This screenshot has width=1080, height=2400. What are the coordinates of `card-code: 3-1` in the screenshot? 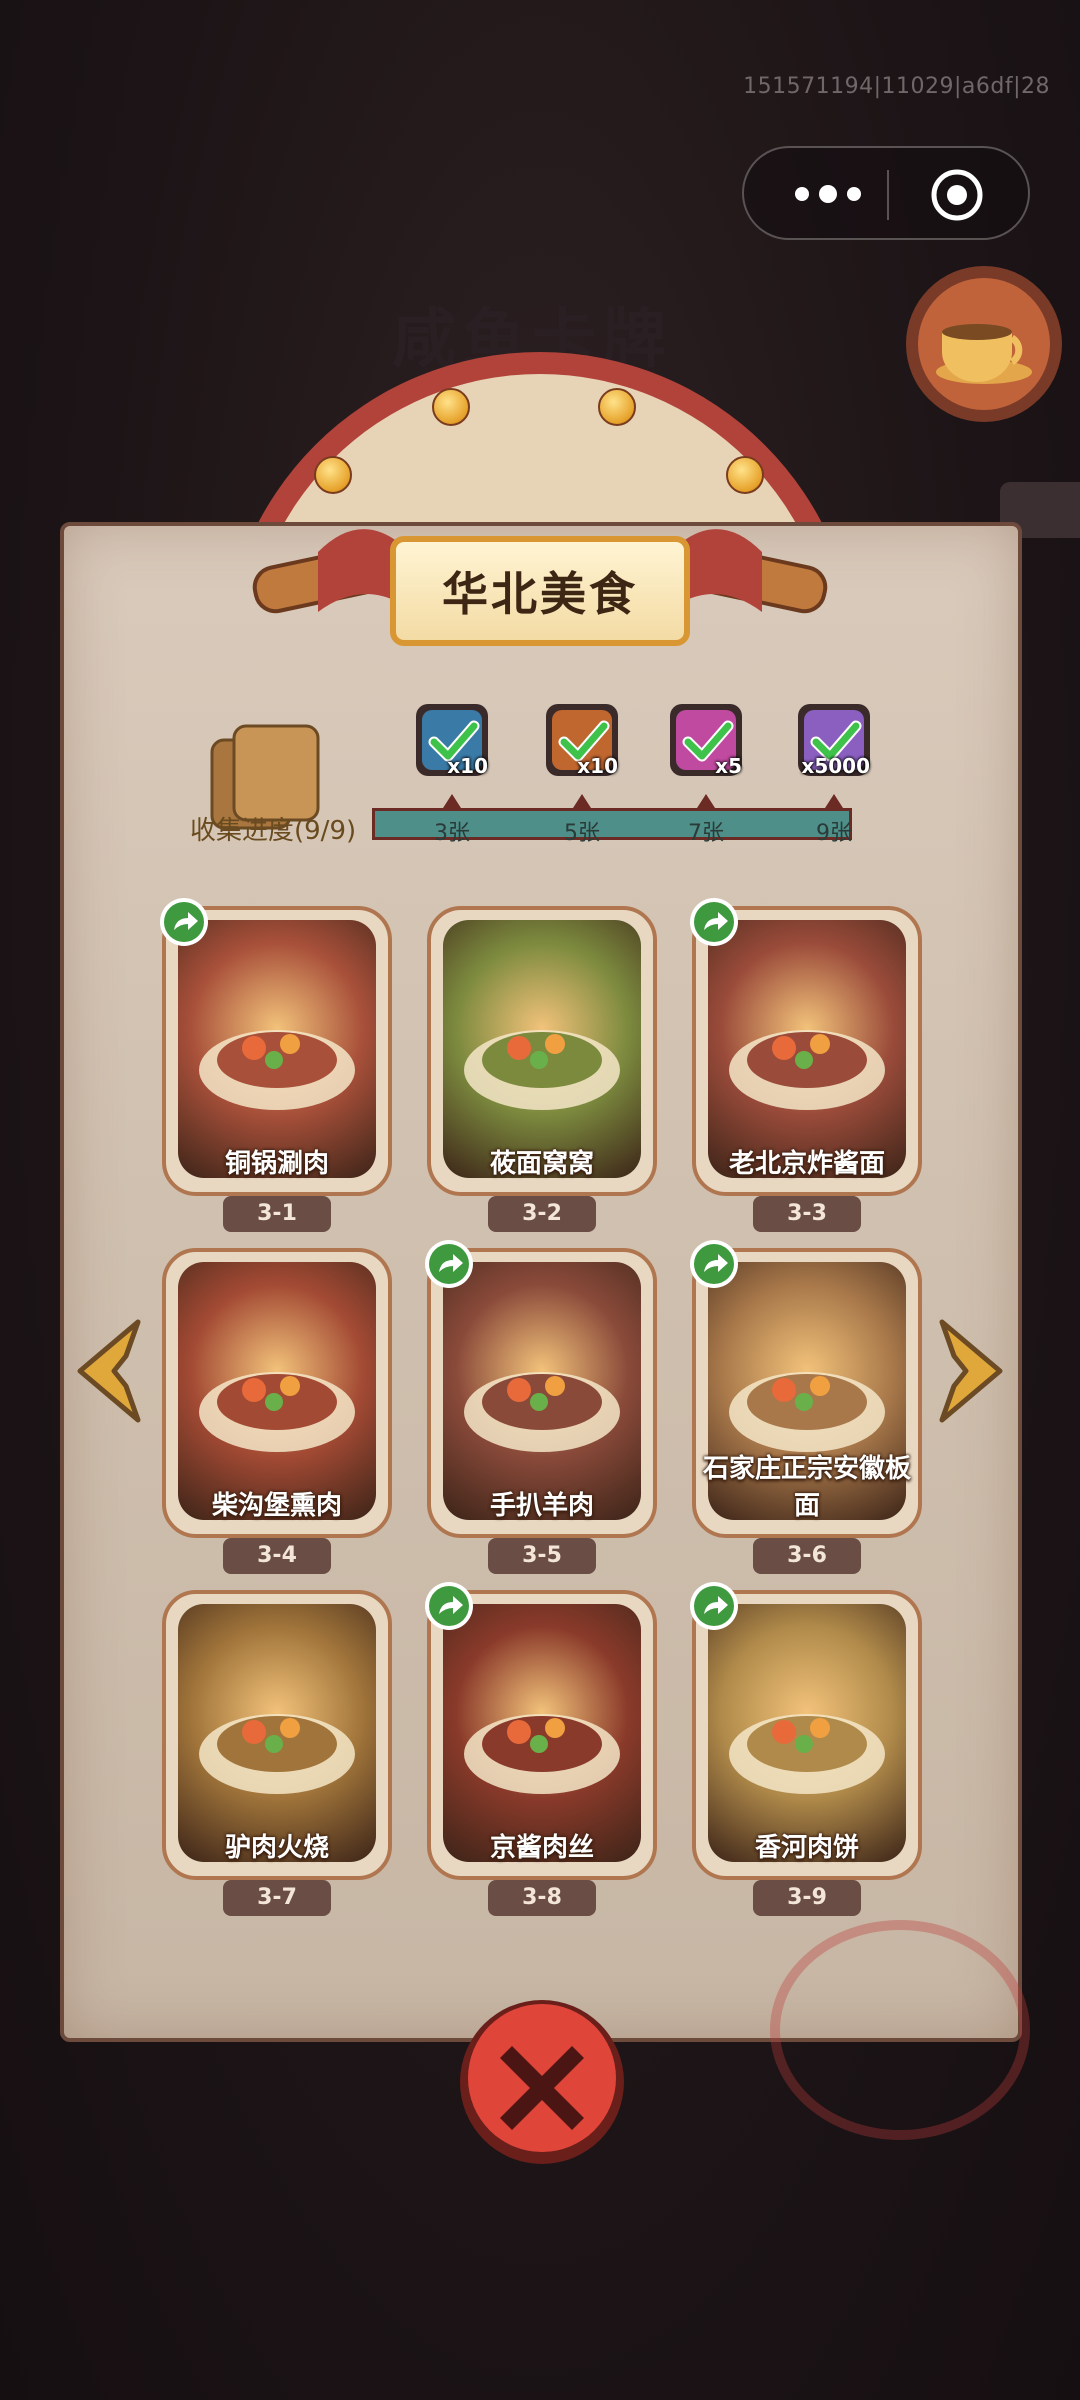 It's located at (277, 1214).